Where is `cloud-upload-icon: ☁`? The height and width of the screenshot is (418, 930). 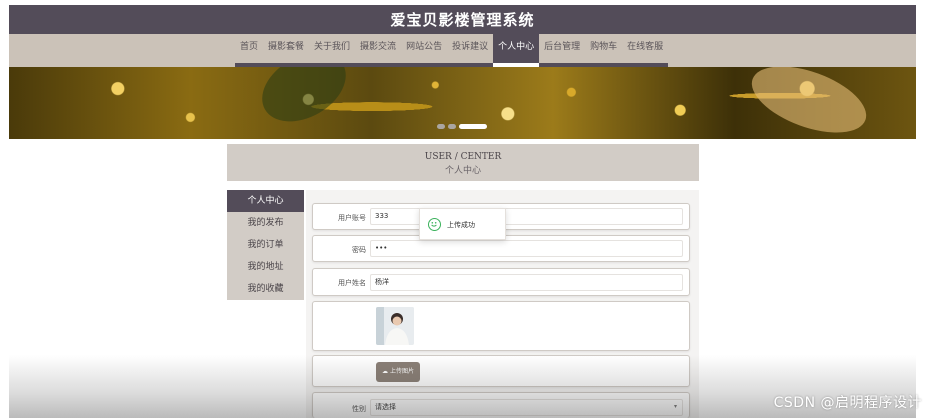
cloud-upload-icon: ☁ is located at coordinates (385, 371).